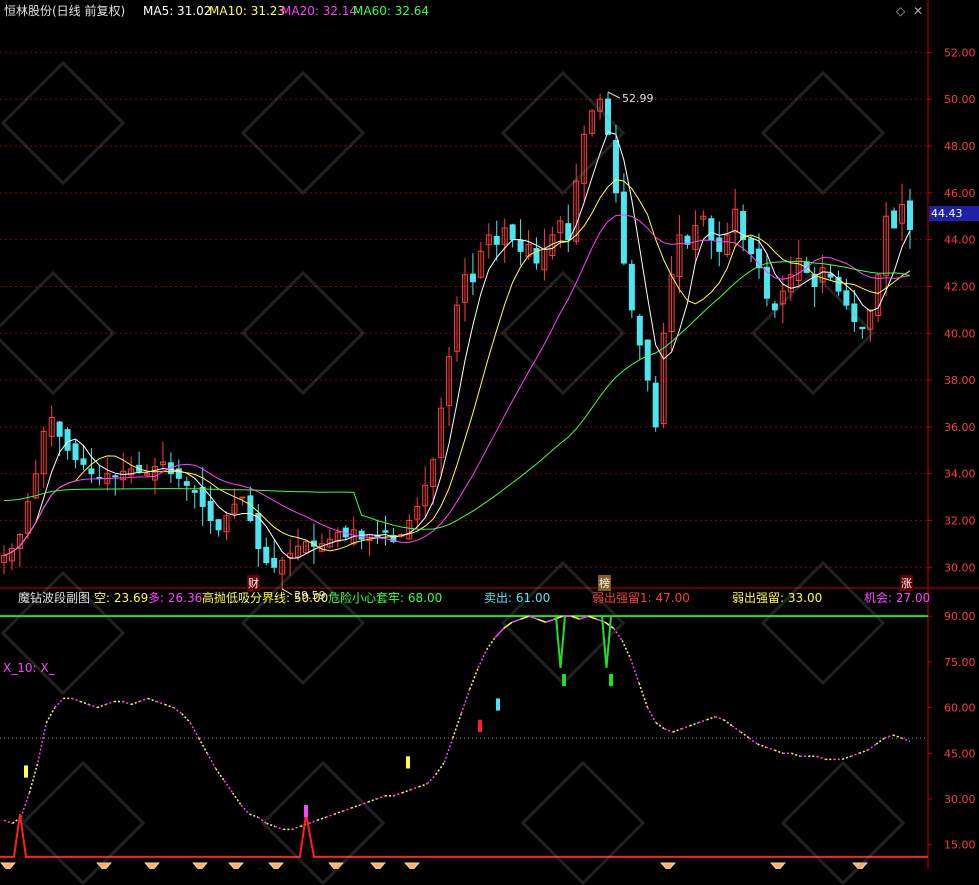  Describe the element at coordinates (604, 583) in the screenshot. I see `marker-bang: 榜` at that location.